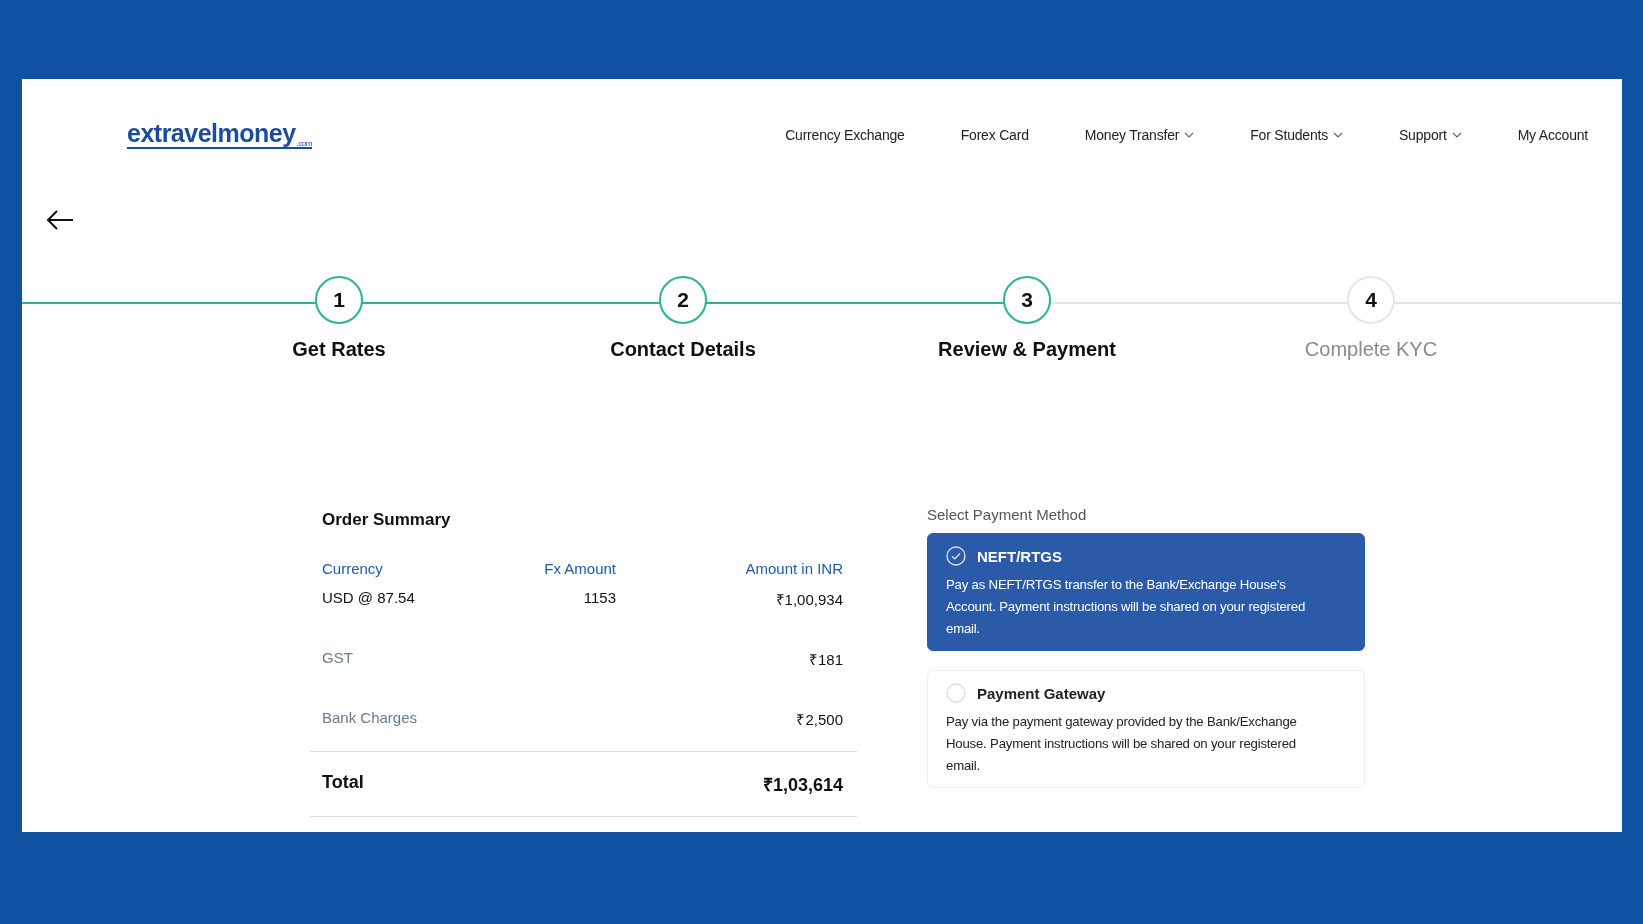 The height and width of the screenshot is (924, 1643). Describe the element at coordinates (370, 718) in the screenshot. I see `charge-label: Bank Charges` at that location.